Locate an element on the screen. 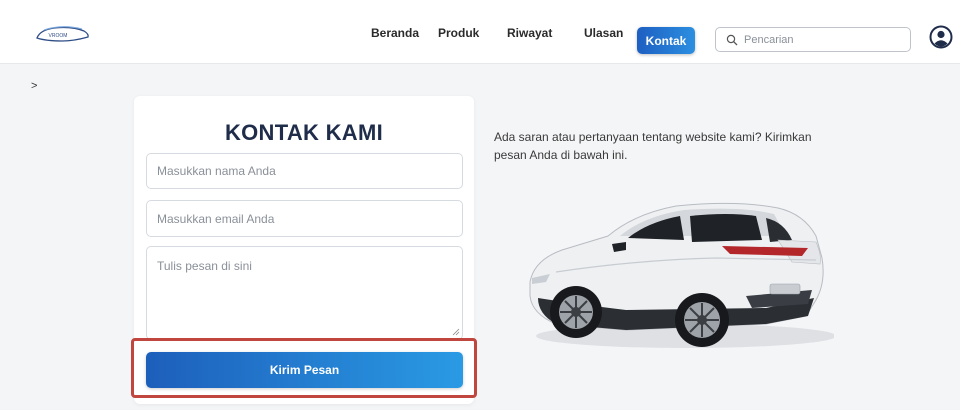 This screenshot has height=410, width=960. nav-ulasan: Ulasan is located at coordinates (603, 33).